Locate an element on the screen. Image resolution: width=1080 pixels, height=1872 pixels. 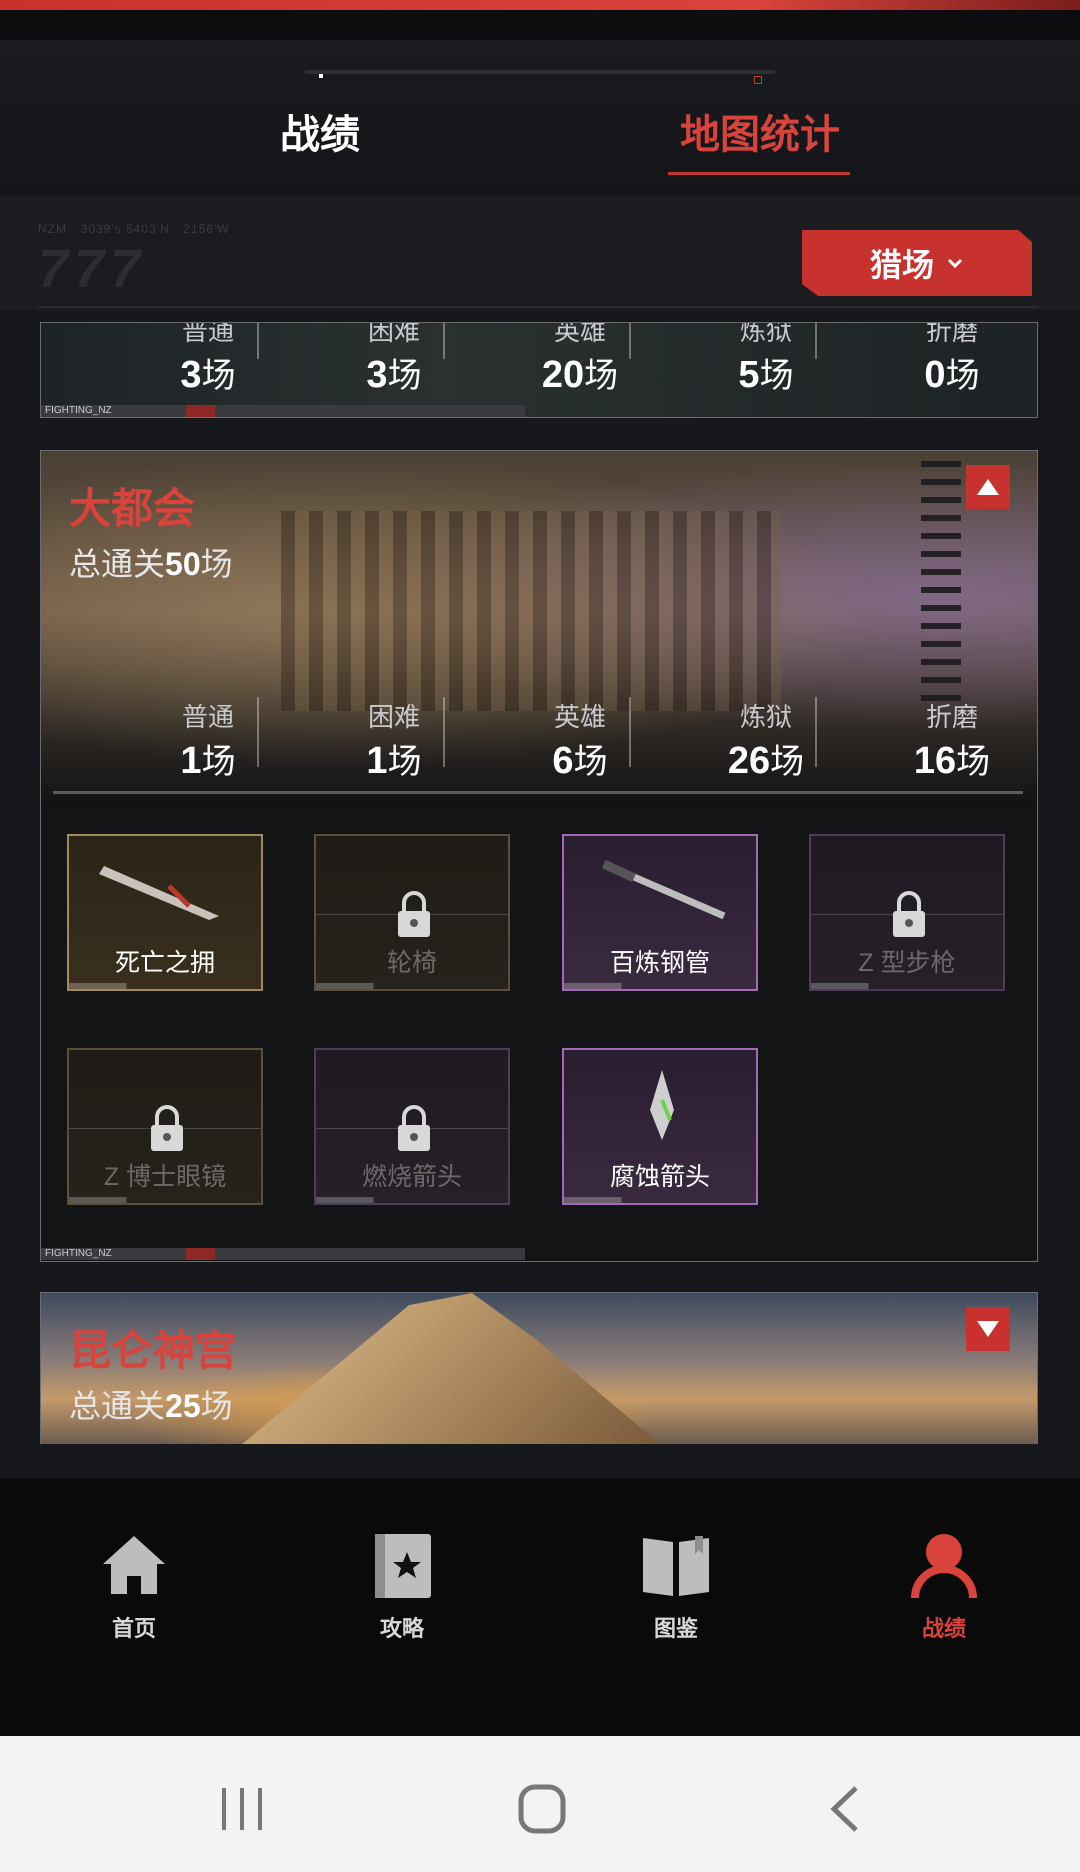
triangle-up-icon is located at coordinates (988, 487).